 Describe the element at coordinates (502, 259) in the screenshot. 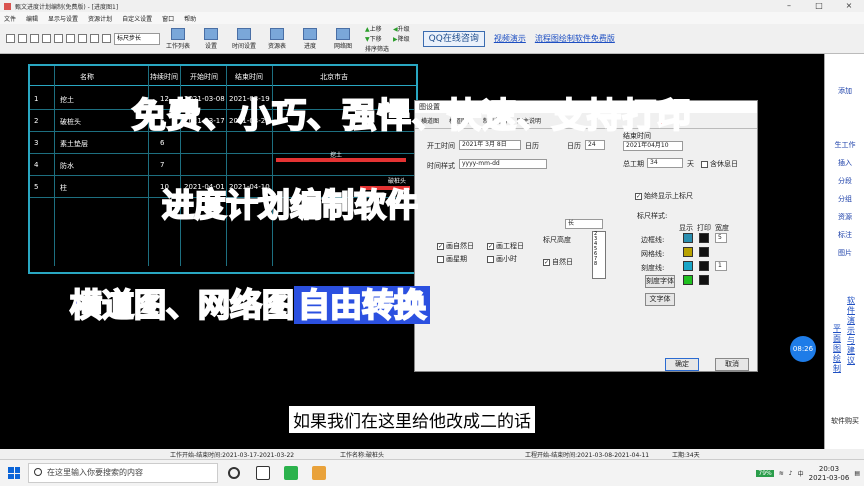

I see `hour-checkbox: 画小时` at that location.